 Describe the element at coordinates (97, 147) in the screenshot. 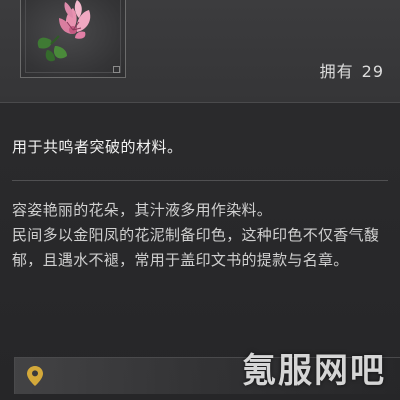

I see `item-usage-text: 用于共鸣者突破的材料。` at that location.